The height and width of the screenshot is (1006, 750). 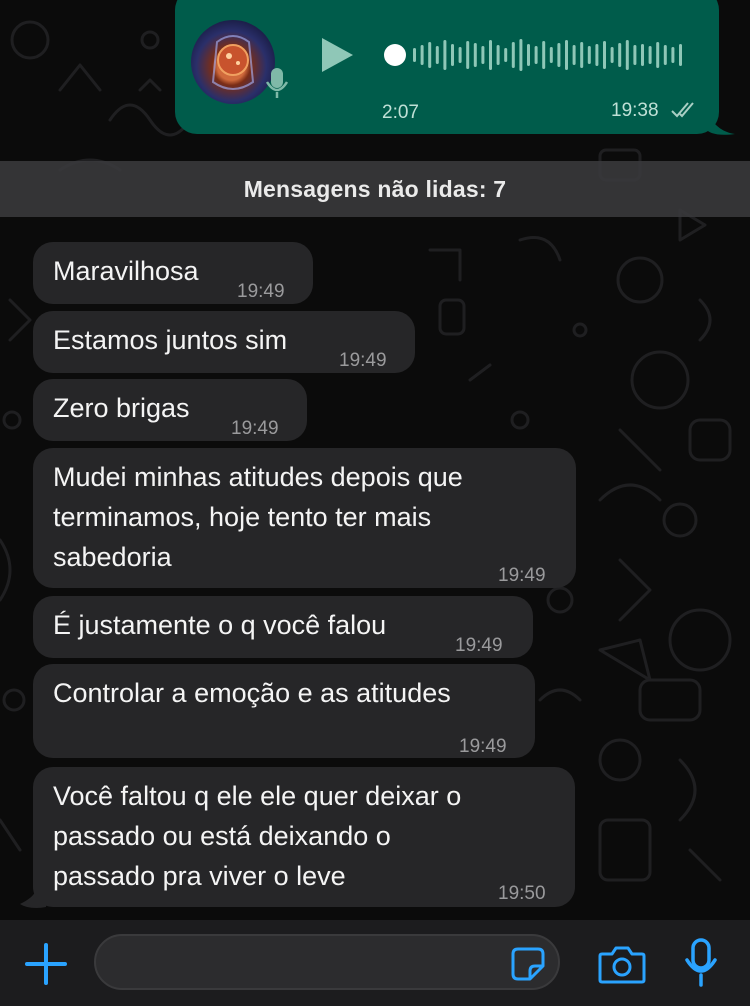 What do you see at coordinates (522, 893) in the screenshot?
I see `message-time: 19:50` at bounding box center [522, 893].